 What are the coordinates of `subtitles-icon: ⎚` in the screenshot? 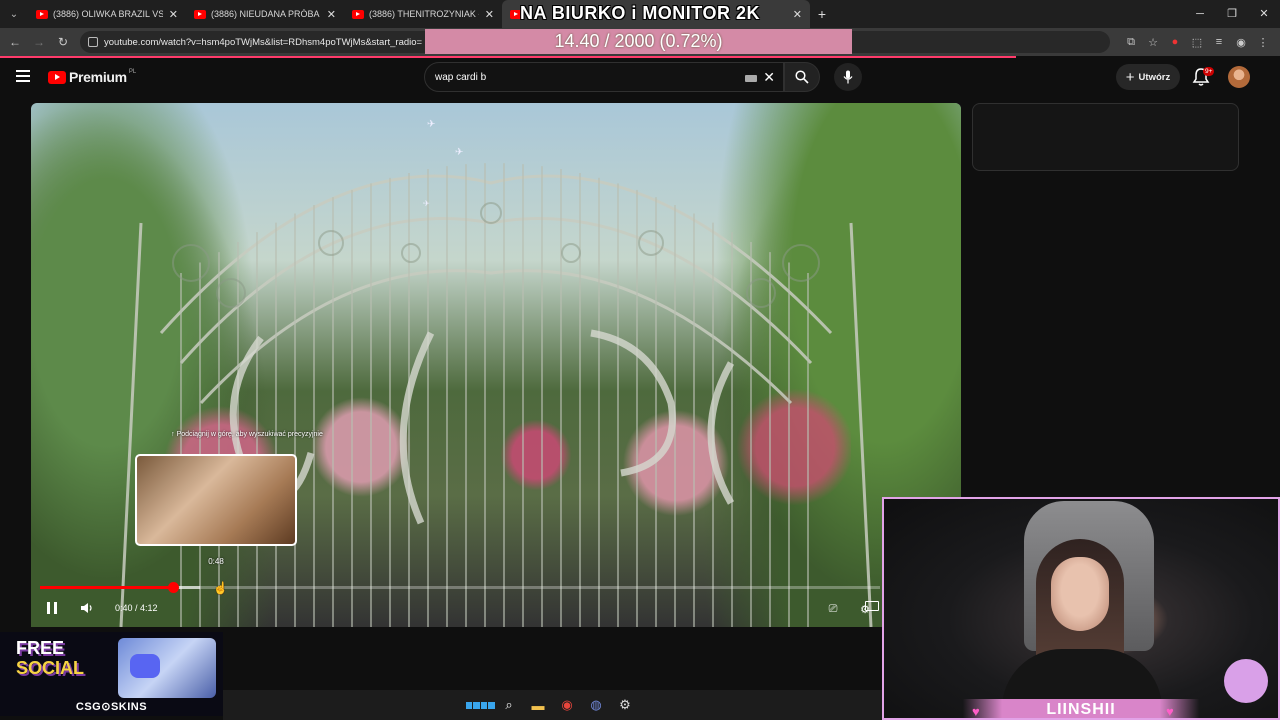 It's located at (833, 609).